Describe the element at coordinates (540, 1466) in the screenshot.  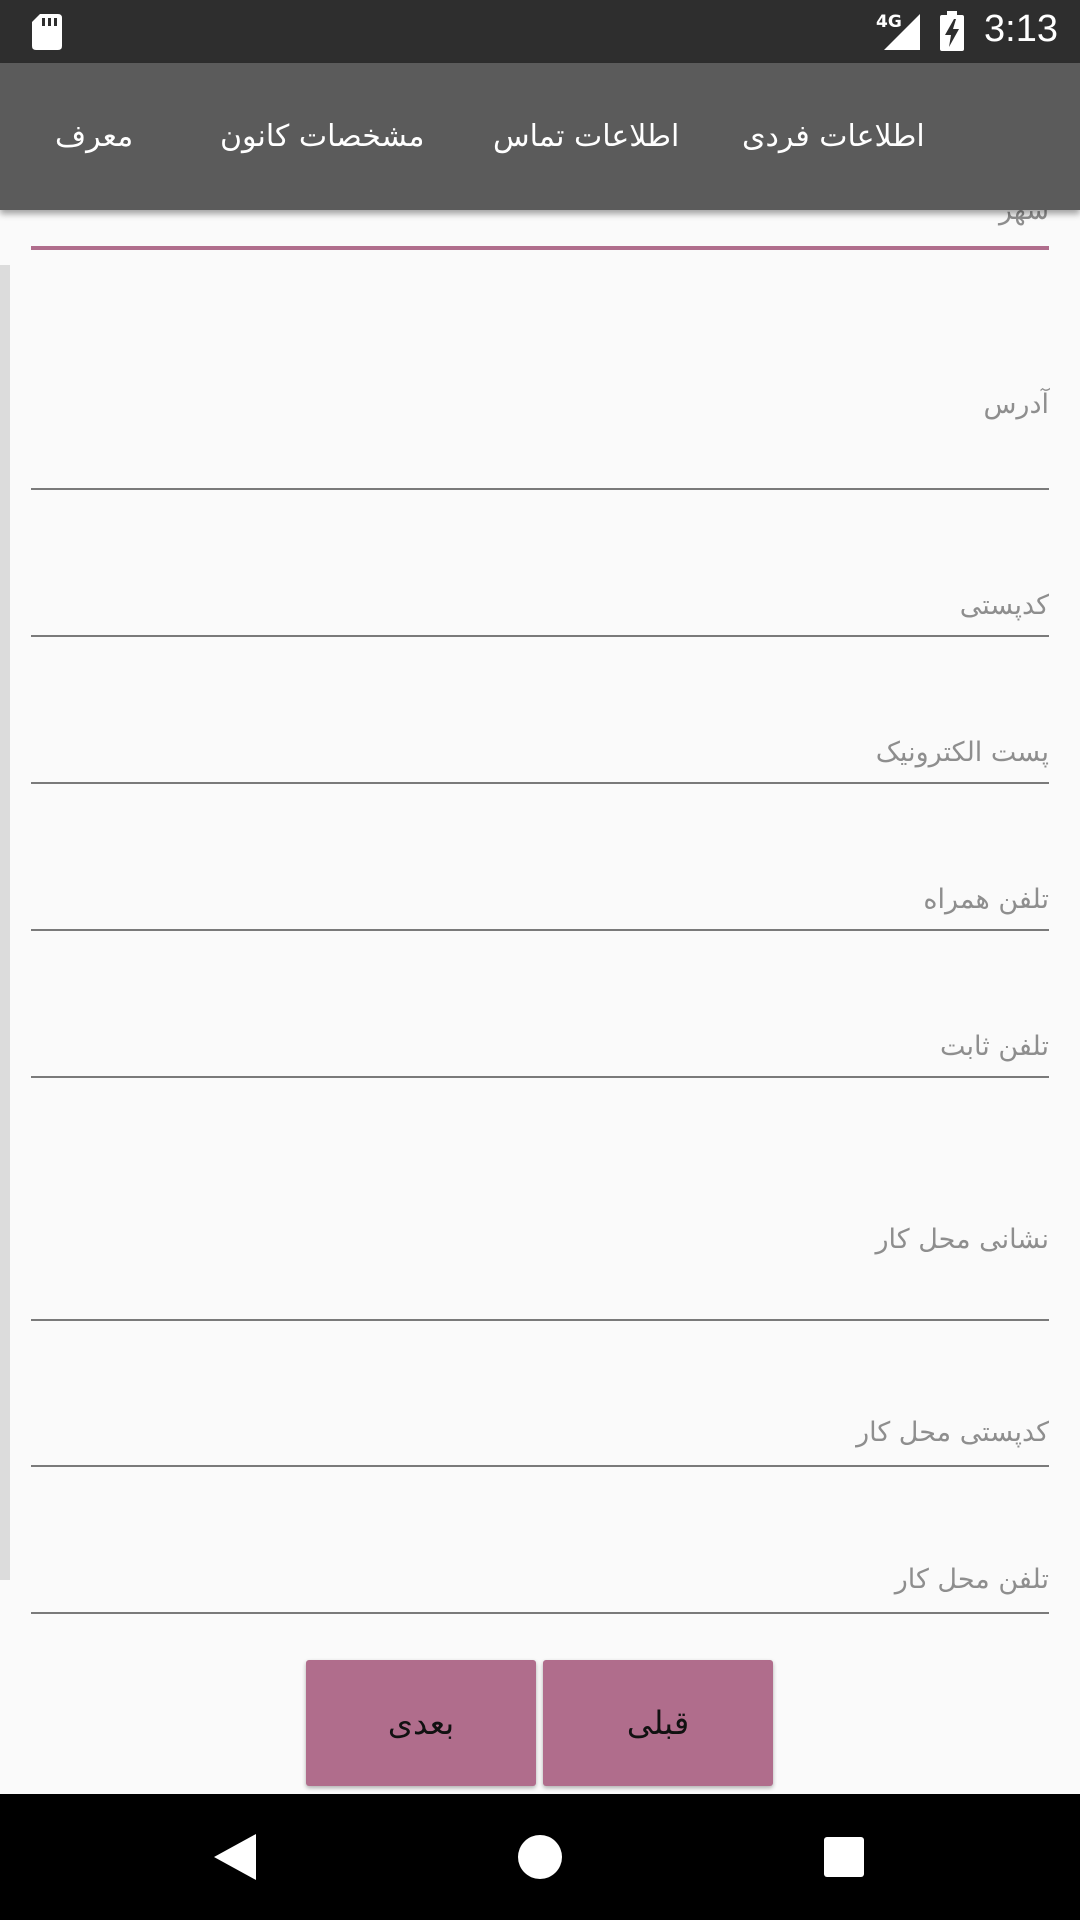
I see `work-postal-code-underline` at that location.